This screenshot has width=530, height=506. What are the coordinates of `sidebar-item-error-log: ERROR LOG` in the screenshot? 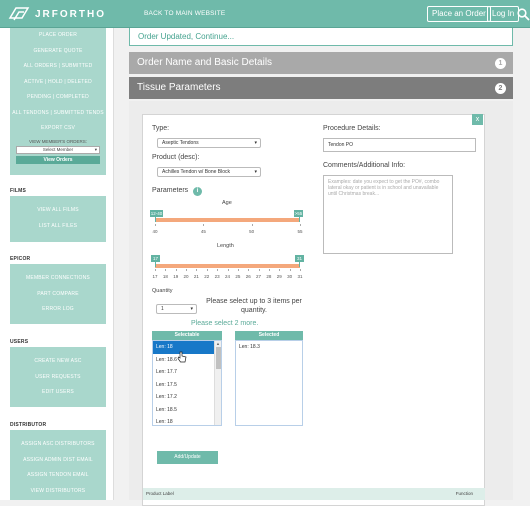 It's located at (58, 310).